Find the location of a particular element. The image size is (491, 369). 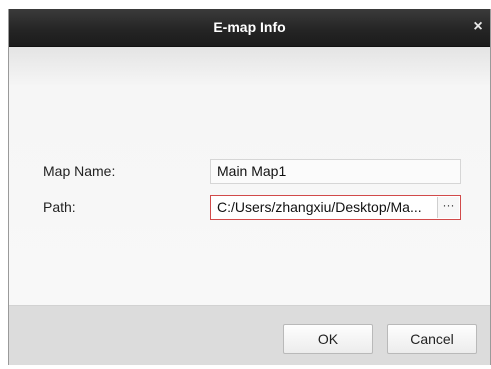

close-icon: × is located at coordinates (478, 27).